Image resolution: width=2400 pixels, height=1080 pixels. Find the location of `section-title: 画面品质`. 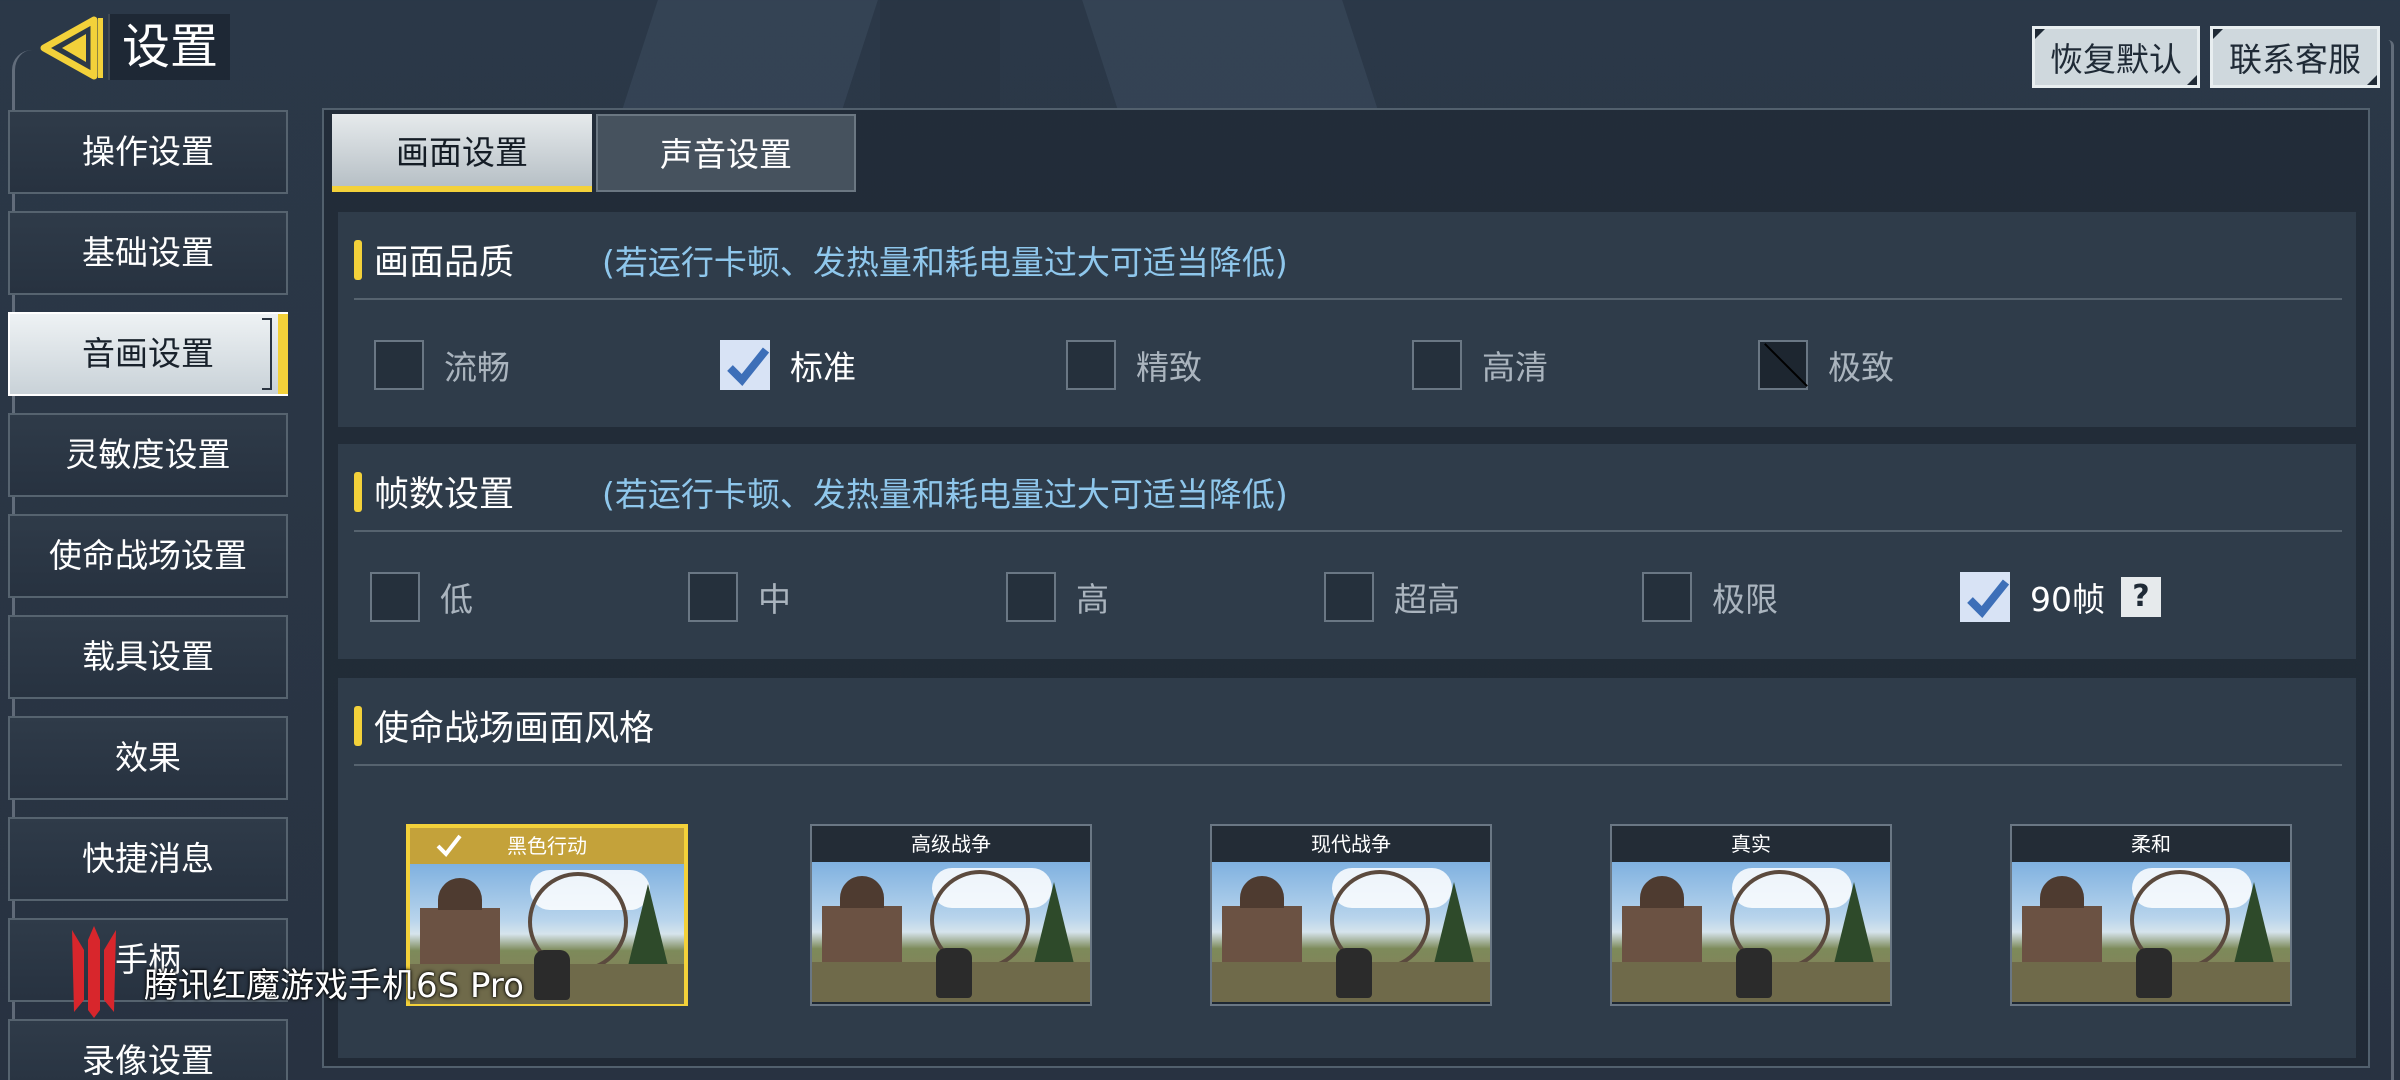

section-title: 画面品质 is located at coordinates (444, 263).